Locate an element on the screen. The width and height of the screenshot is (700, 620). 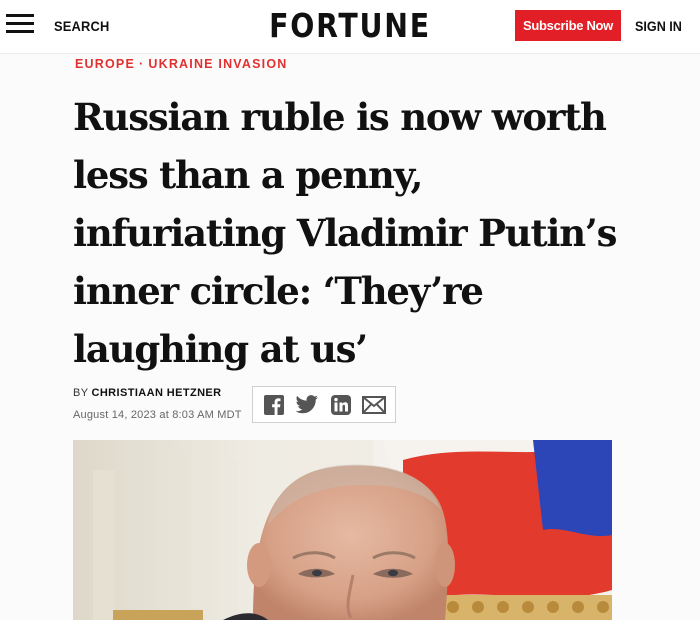
facebook-icon is located at coordinates (274, 405).